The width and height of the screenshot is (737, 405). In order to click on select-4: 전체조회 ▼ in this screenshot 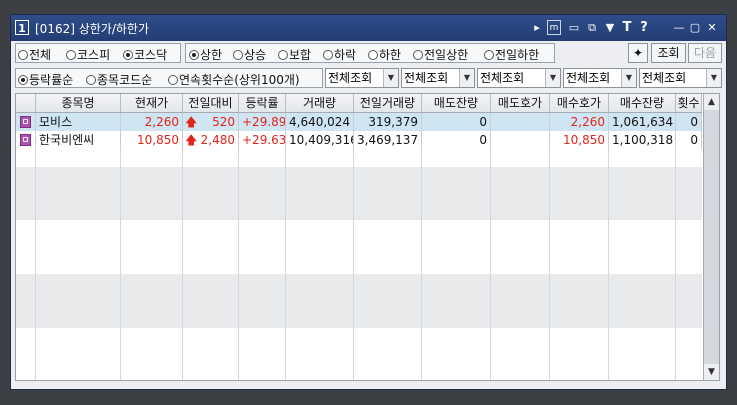, I will do `click(600, 78)`.